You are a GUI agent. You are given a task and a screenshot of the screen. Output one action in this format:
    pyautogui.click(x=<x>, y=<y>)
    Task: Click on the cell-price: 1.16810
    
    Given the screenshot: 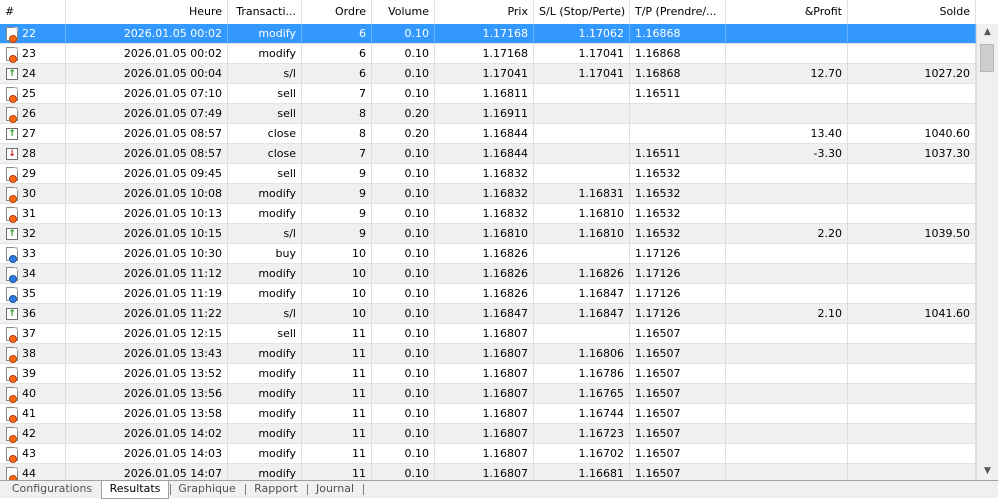 What is the action you would take?
    pyautogui.click(x=484, y=234)
    